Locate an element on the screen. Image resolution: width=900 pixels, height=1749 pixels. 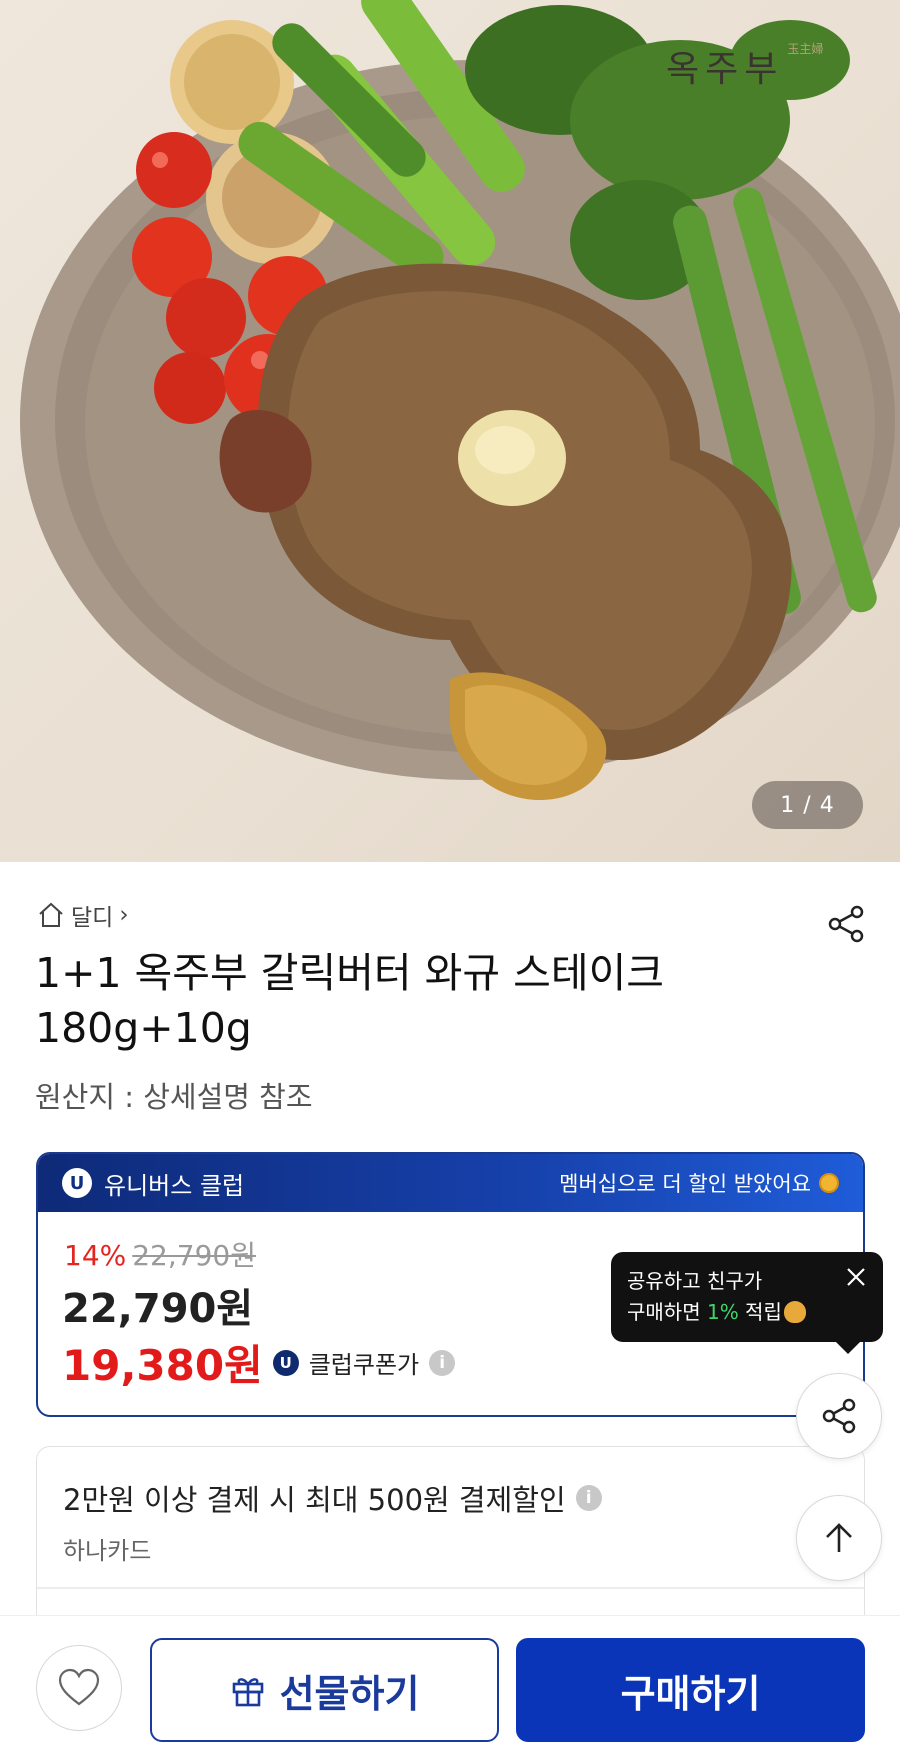
card-offer-title: 2만원 이상 결제 시 최대 500원 결제할인 is located at coordinates (314, 1500).